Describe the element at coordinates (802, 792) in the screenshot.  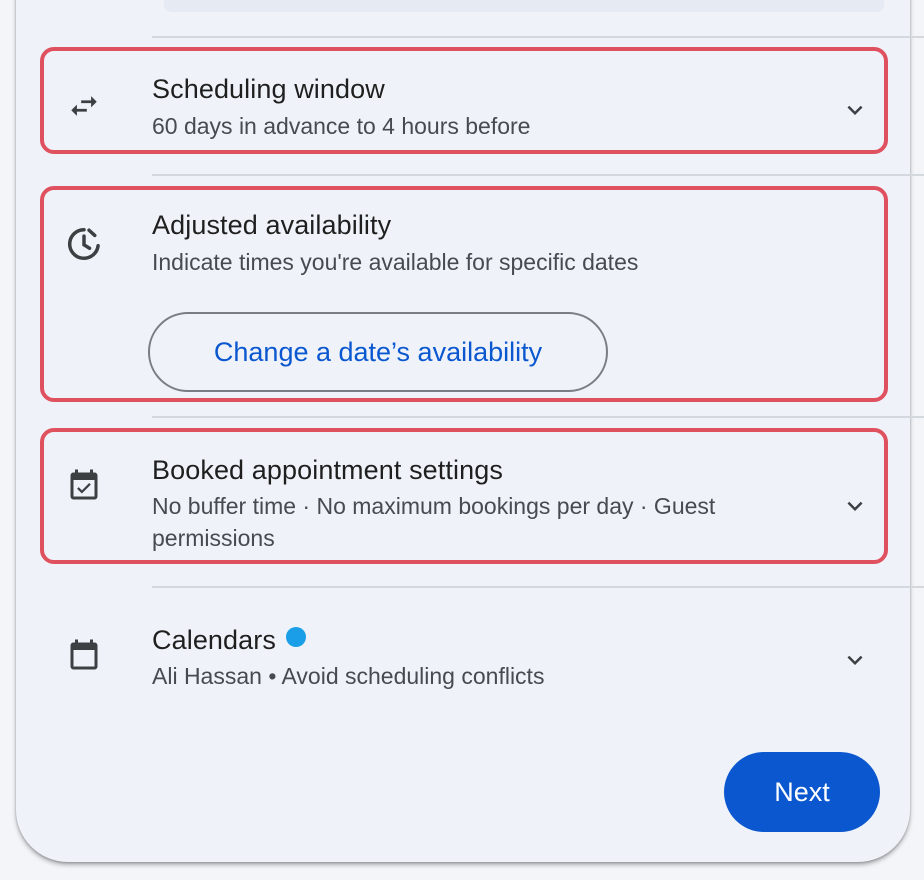
I see `next-button: Next` at that location.